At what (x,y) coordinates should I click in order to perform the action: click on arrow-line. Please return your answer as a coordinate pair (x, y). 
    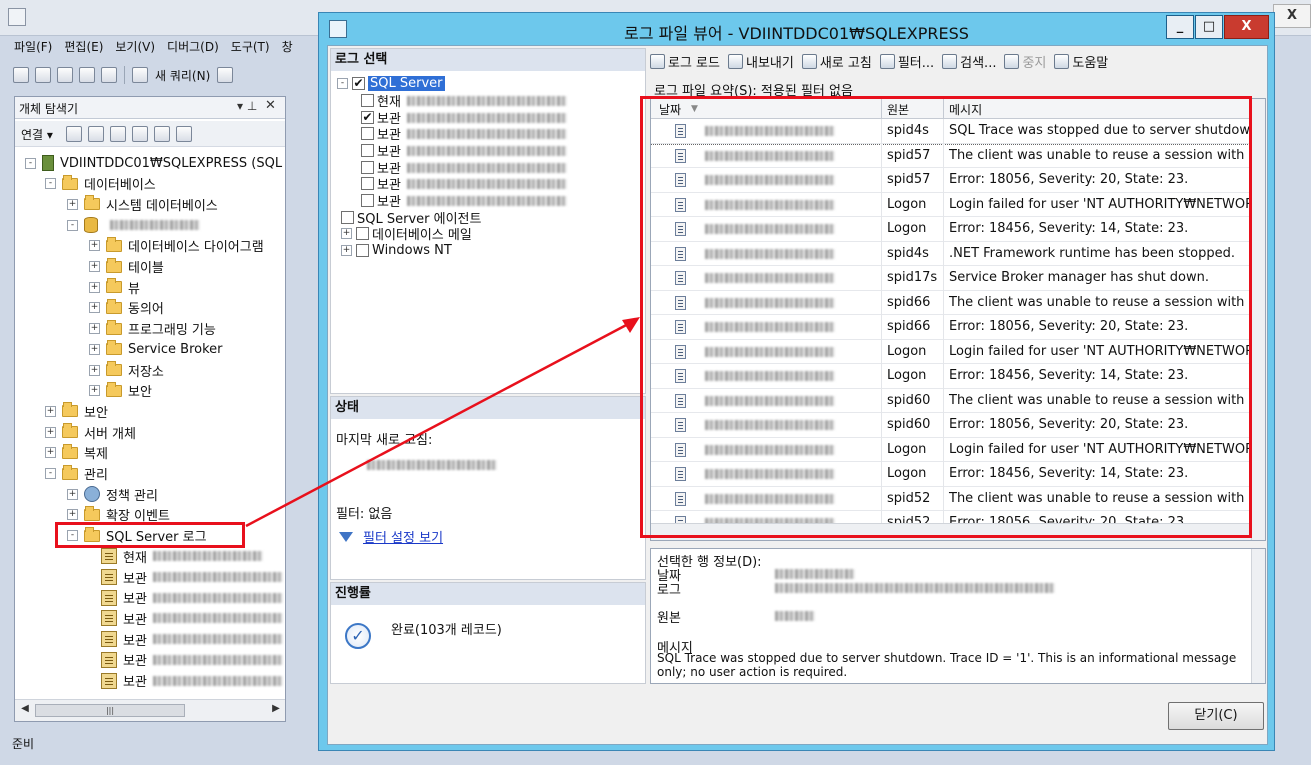
    Looking at the image, I should click on (439, 424).